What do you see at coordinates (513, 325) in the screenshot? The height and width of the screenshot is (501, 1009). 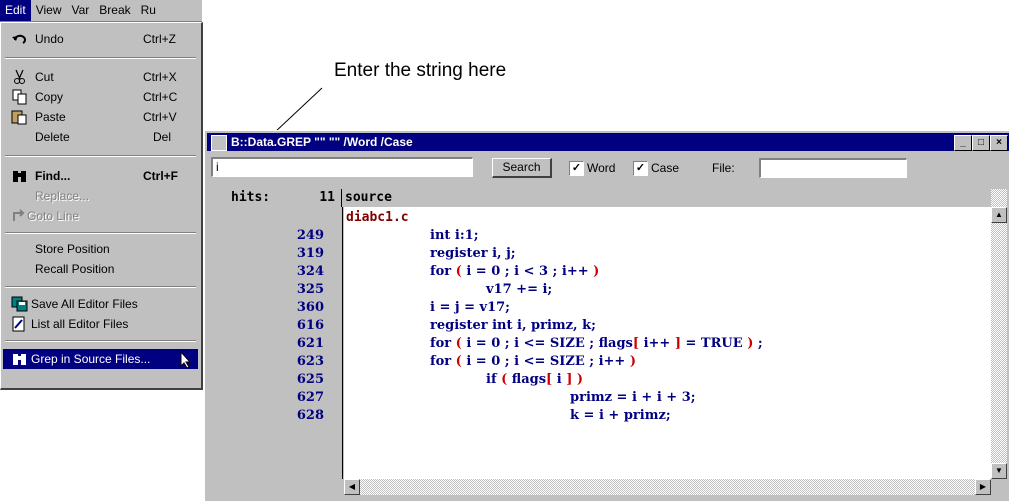 I see `code-line: register int i, primz, k;` at bounding box center [513, 325].